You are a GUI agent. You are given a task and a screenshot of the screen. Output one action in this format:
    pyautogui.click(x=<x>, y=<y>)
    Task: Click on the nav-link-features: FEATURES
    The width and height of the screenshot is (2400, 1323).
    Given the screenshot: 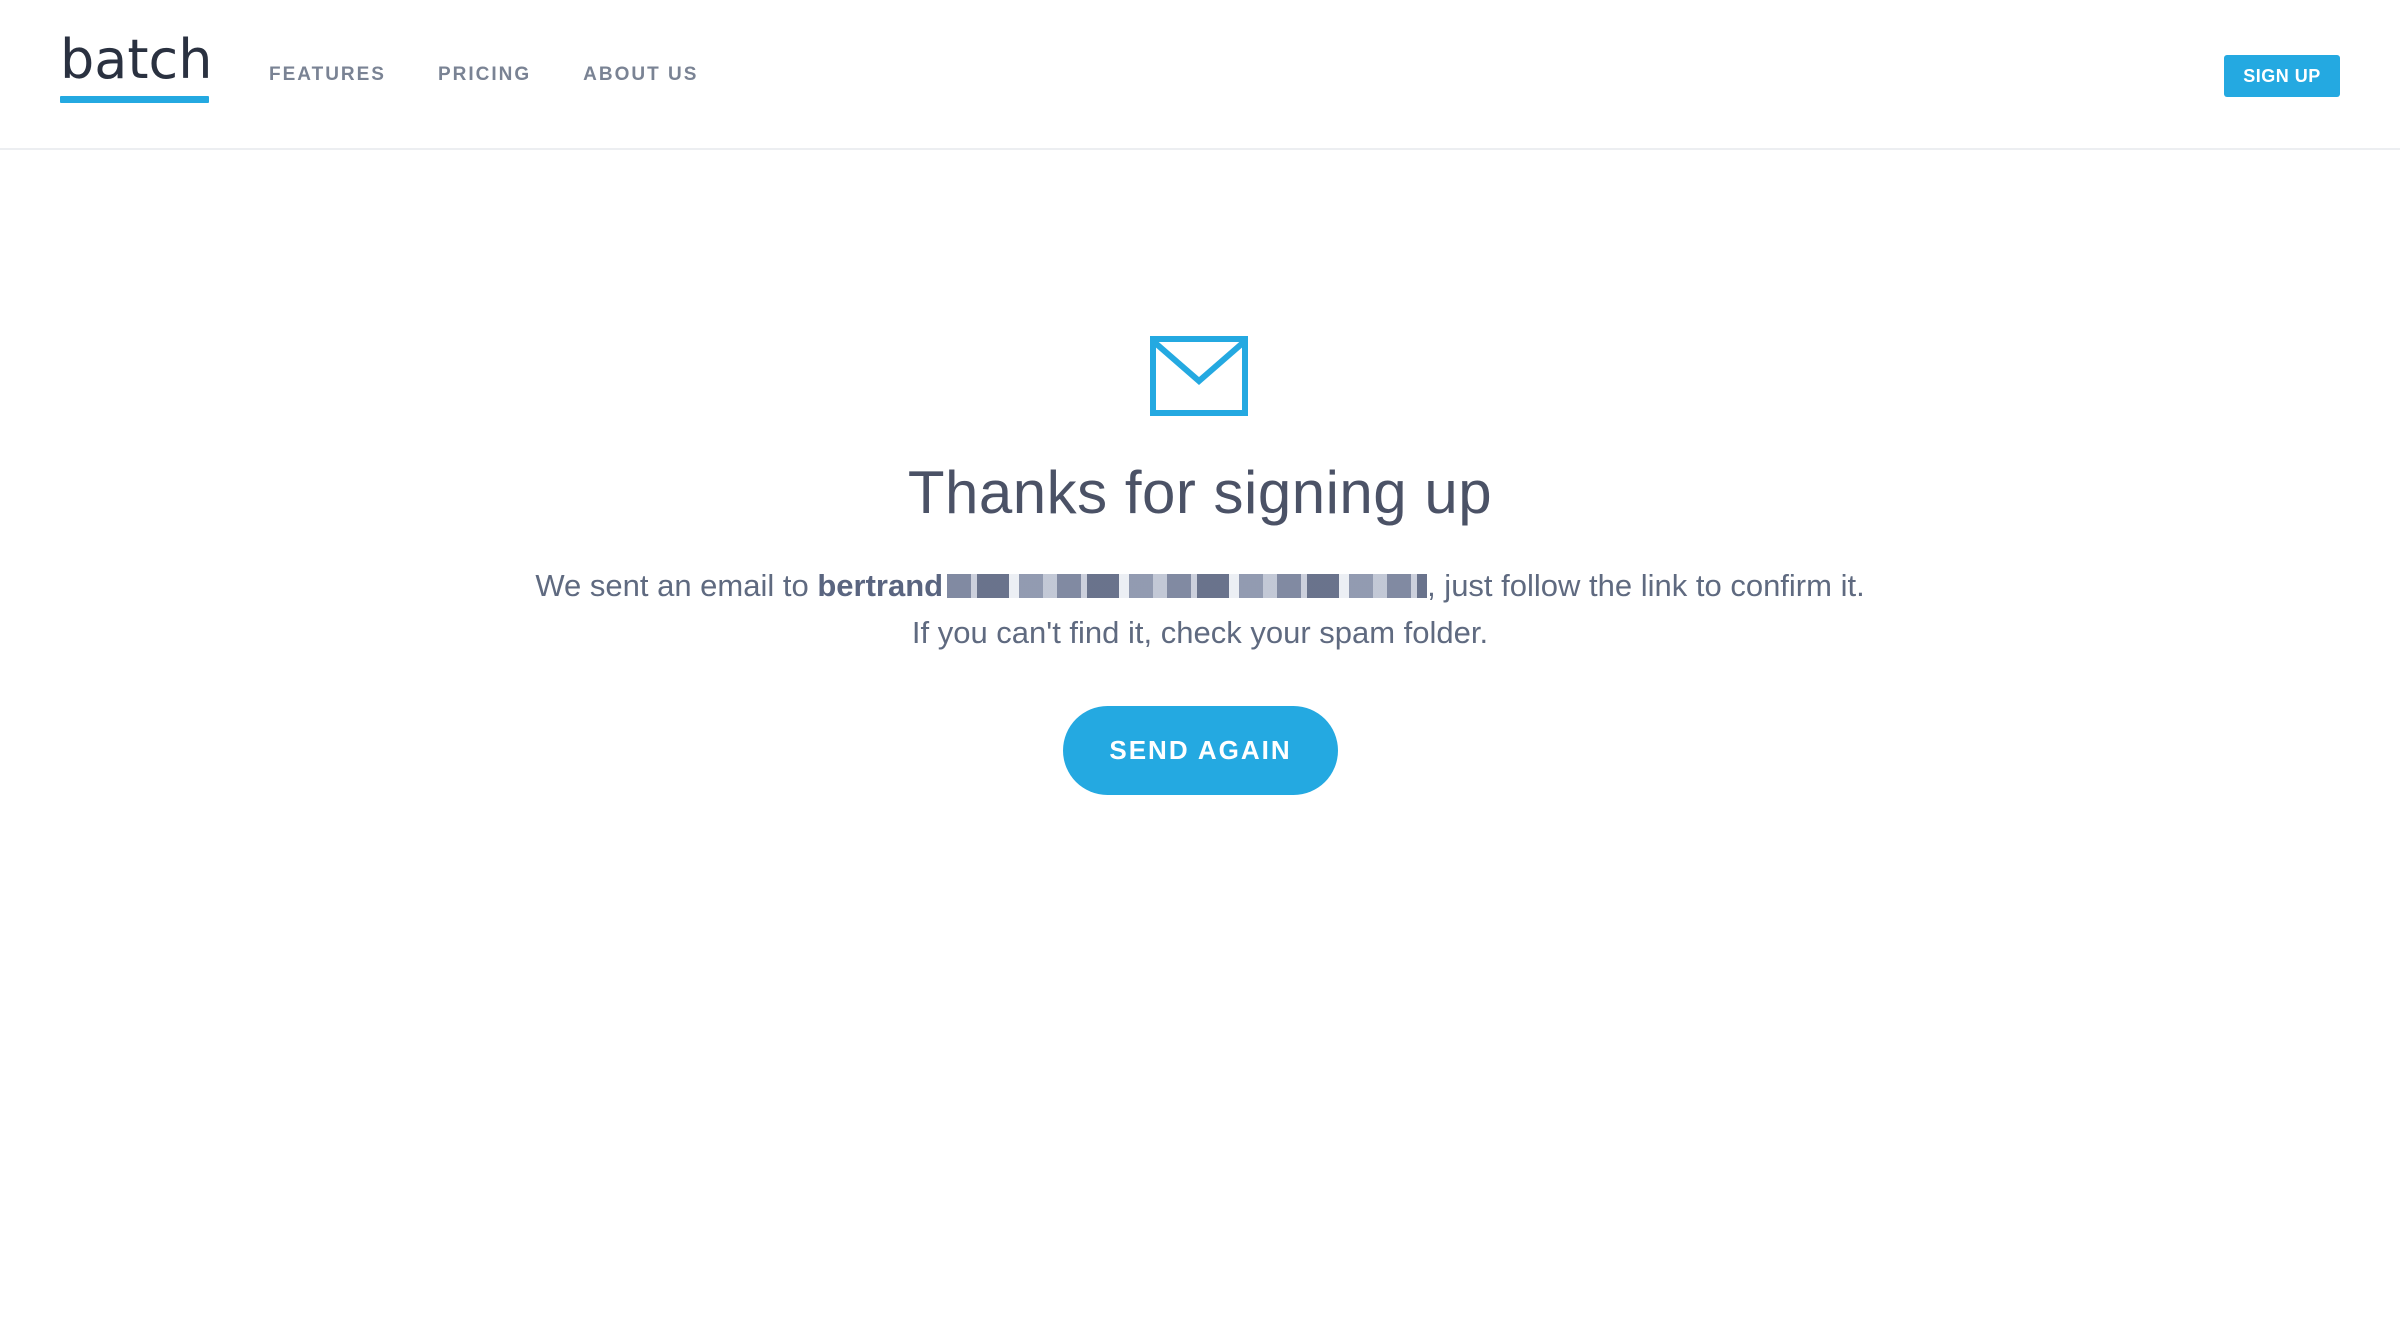 What is the action you would take?
    pyautogui.click(x=327, y=75)
    